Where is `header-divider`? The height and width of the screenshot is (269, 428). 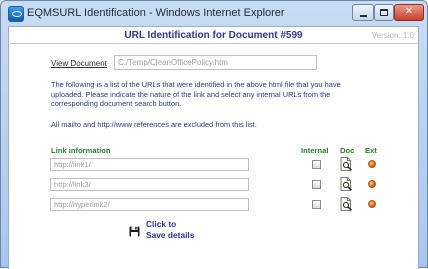 header-divider is located at coordinates (213, 43).